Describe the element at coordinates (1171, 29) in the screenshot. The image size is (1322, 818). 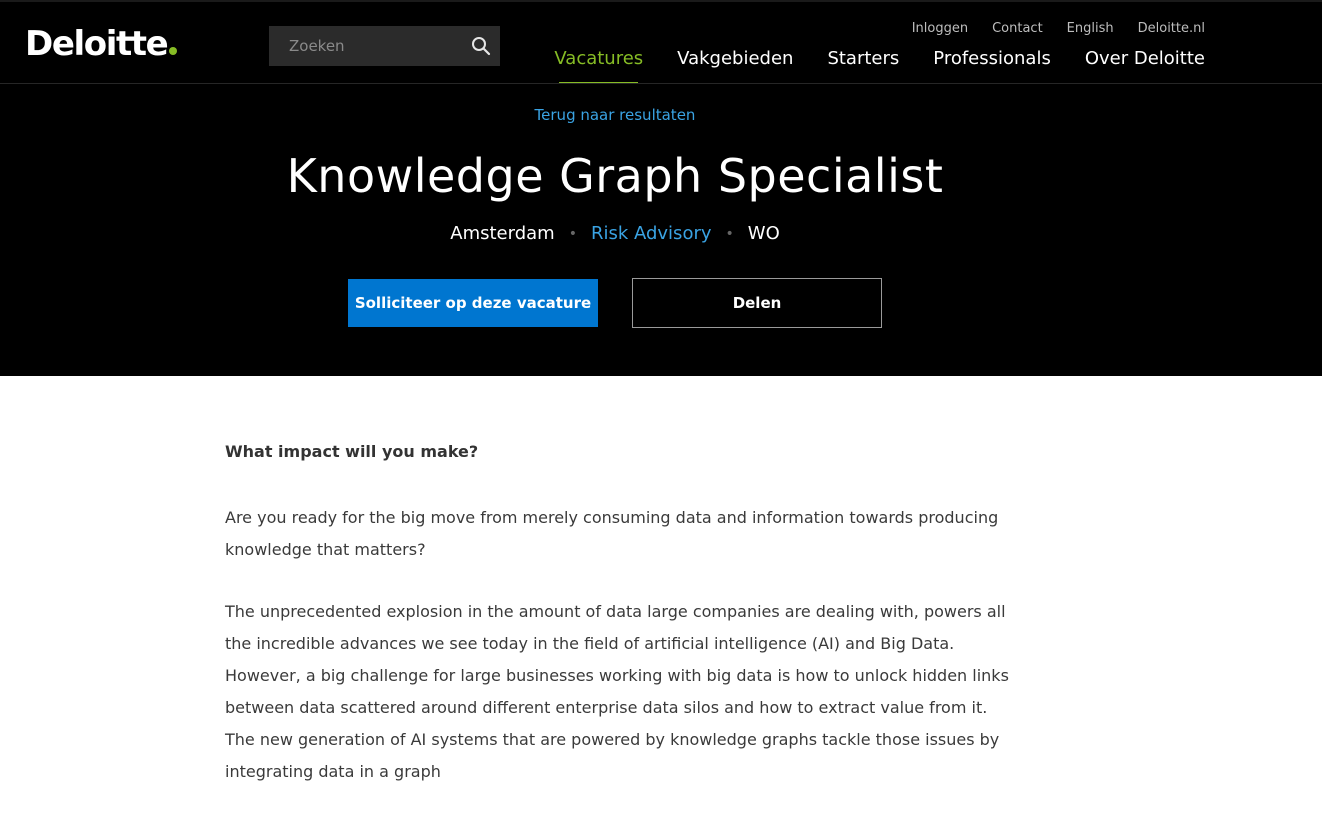
I see `util-link-deloitte-nl: Deloitte.nl` at that location.